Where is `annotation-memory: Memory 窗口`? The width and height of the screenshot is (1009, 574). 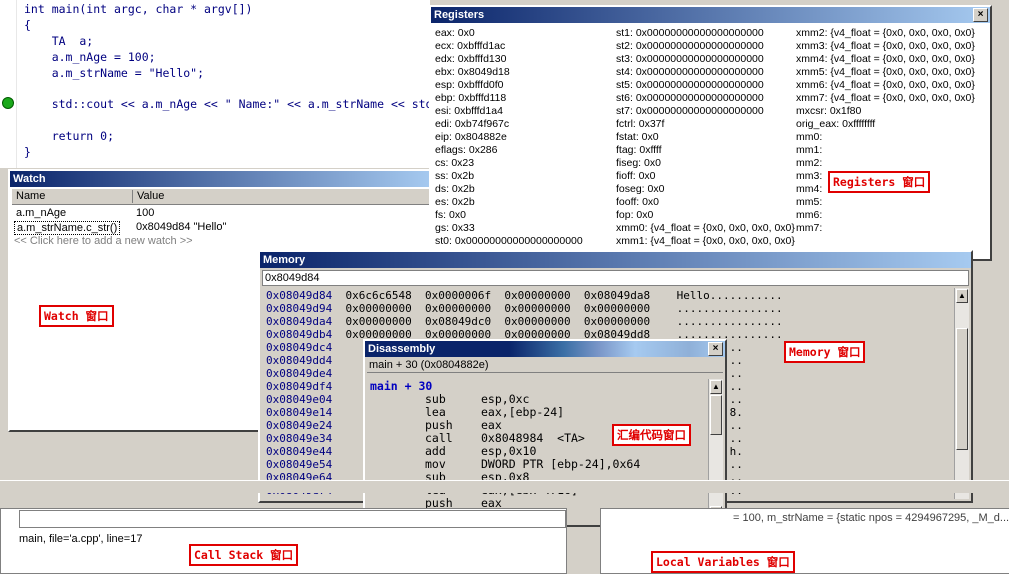 annotation-memory: Memory 窗口 is located at coordinates (825, 352).